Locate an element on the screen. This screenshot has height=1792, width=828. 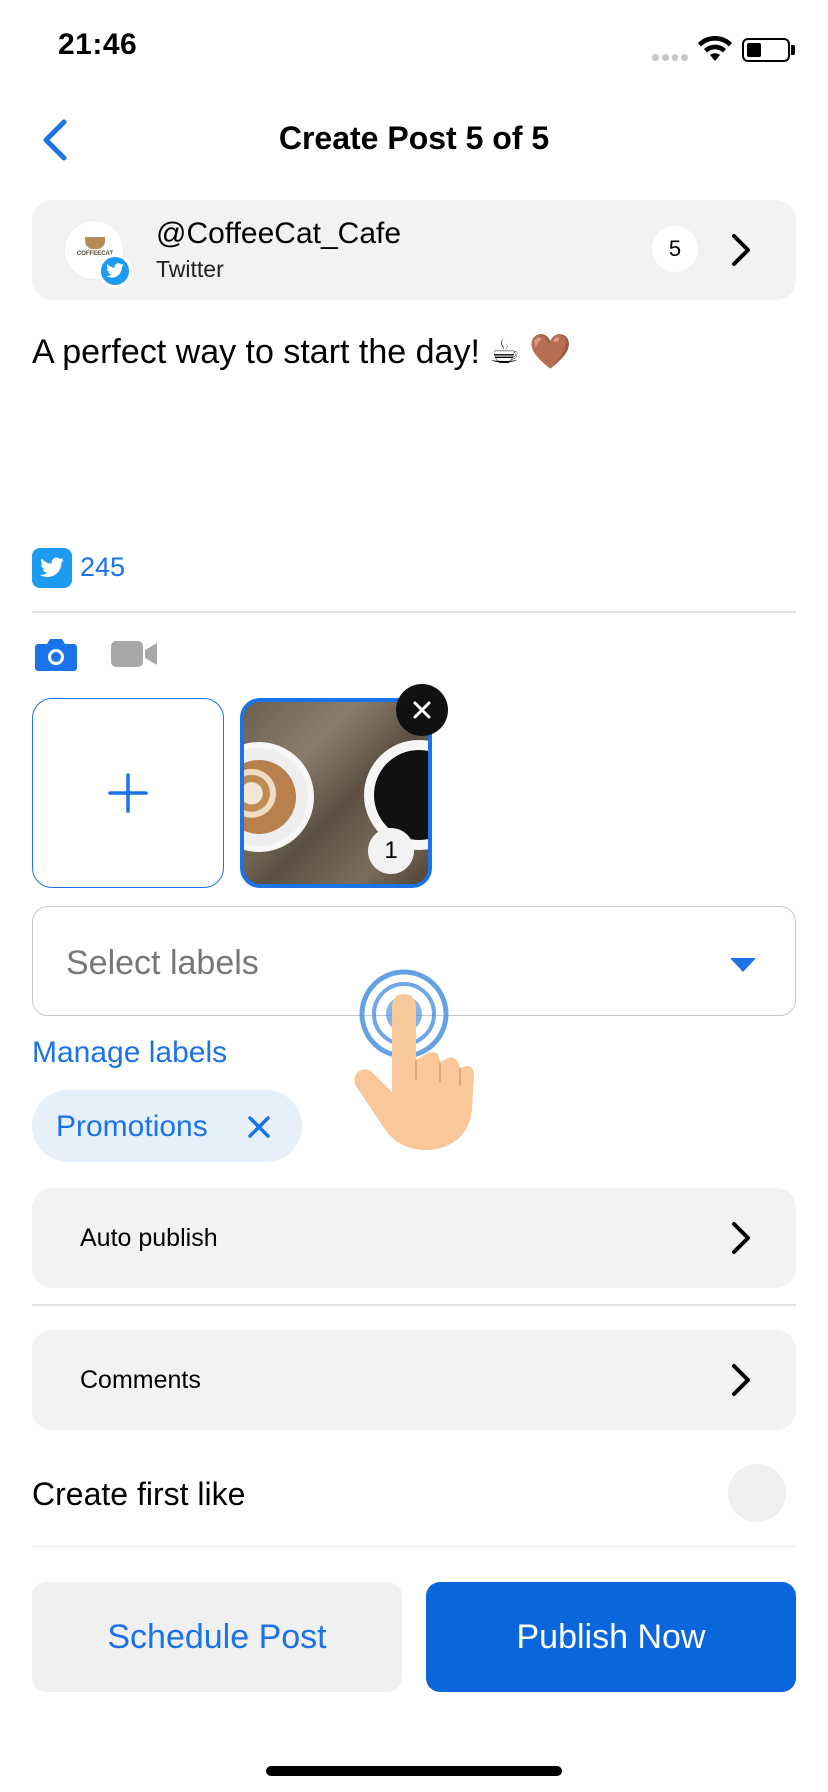
tap-hand-icon is located at coordinates (414, 1060).